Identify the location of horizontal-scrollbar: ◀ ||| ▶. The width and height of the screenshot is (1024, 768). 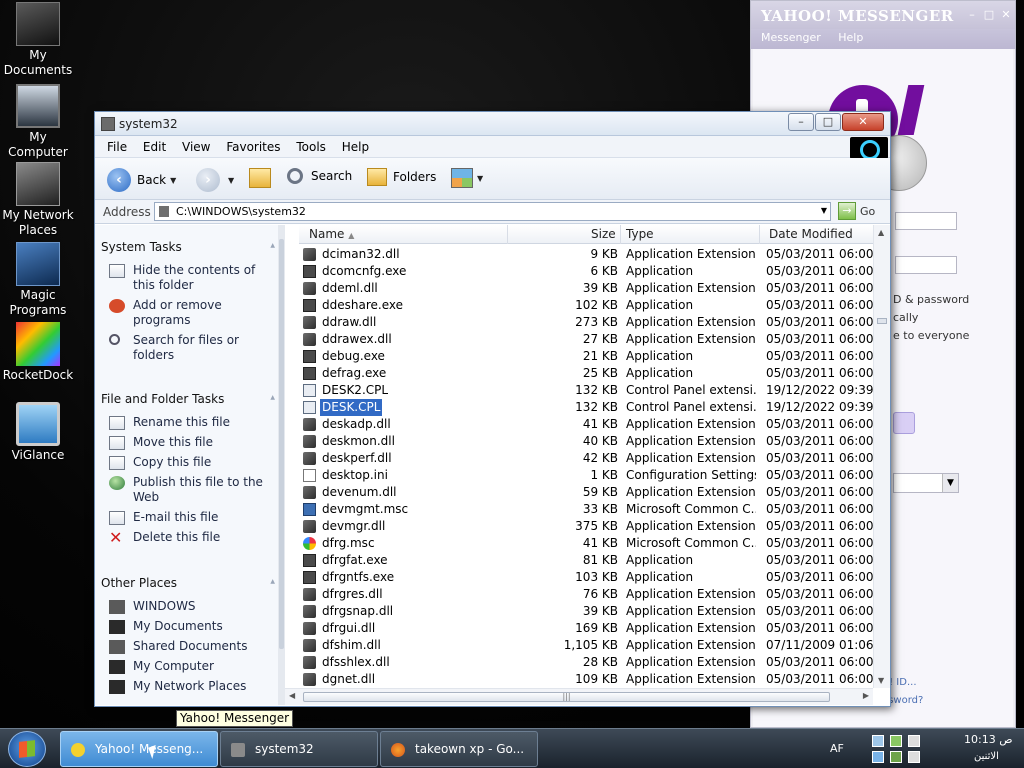
(579, 696).